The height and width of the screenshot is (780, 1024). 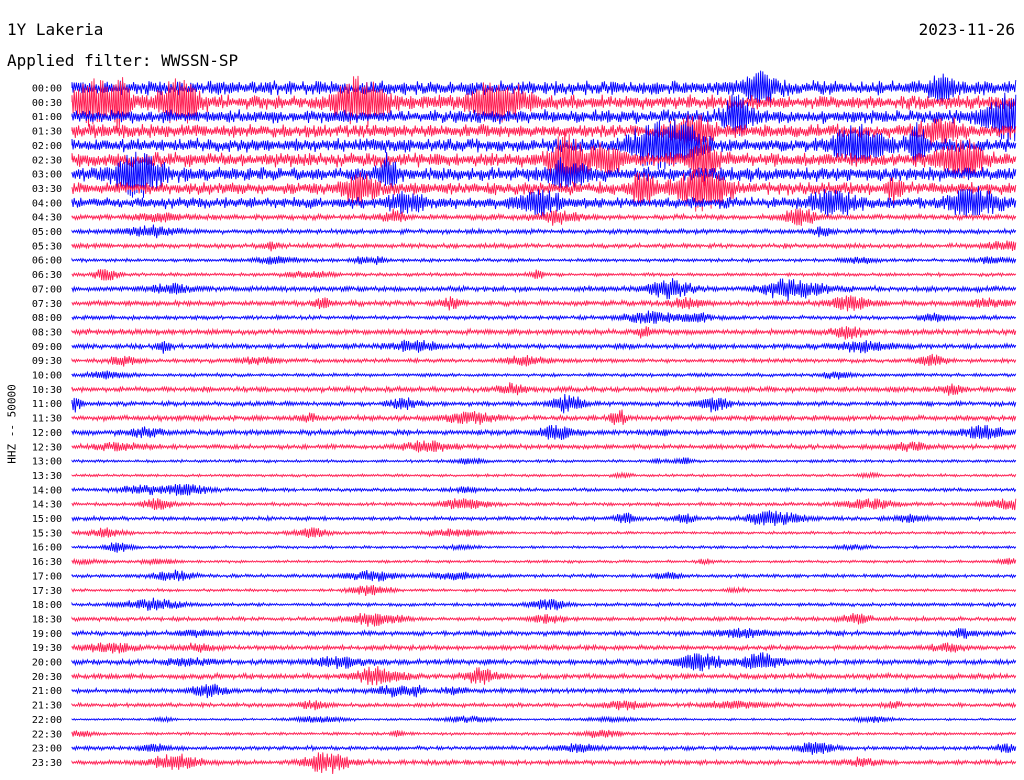 I want to click on time-tick-label: 07:00, so click(x=47, y=289).